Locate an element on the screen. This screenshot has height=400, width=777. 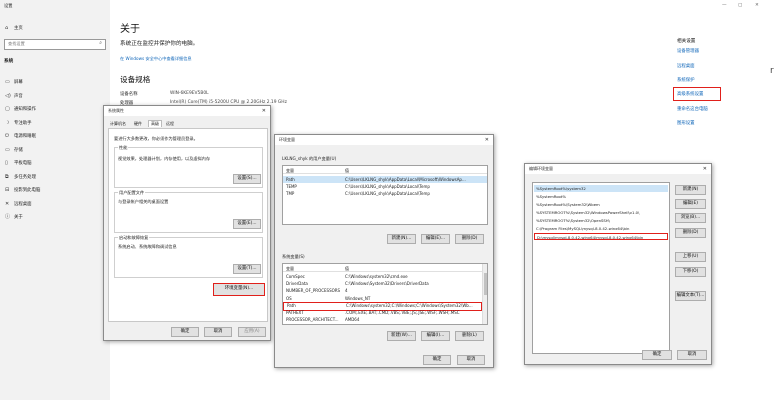
nav-item: ▭ 屏幕 is located at coordinates (55, 82).